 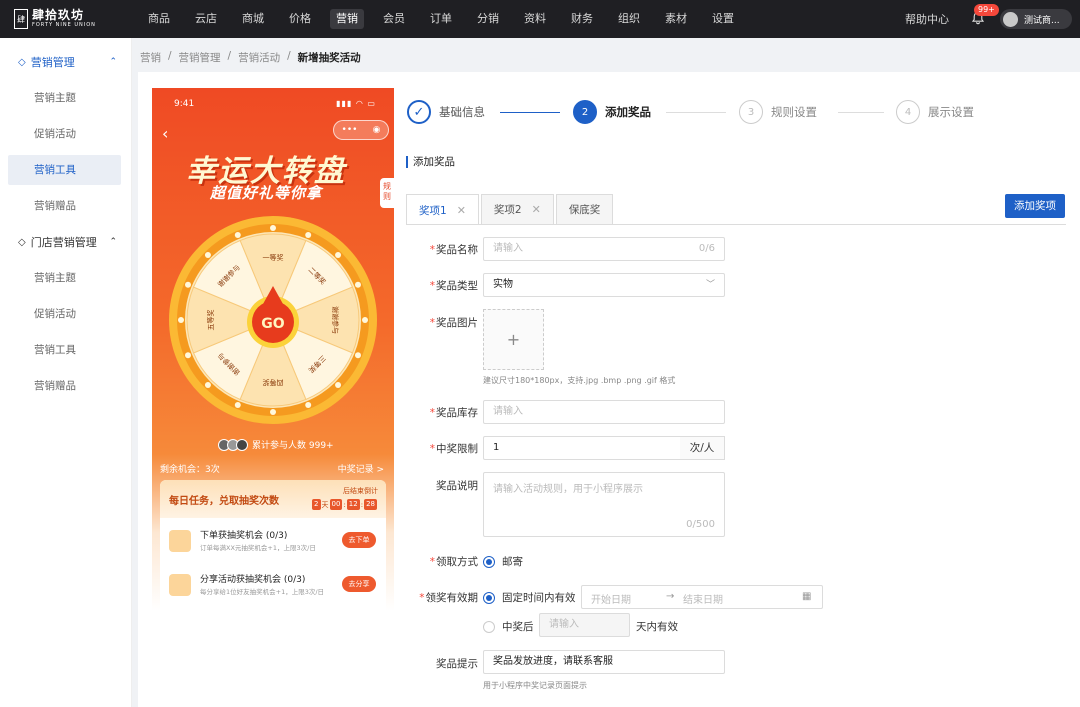 What do you see at coordinates (387, 193) in the screenshot?
I see `rule-tab: 规则` at bounding box center [387, 193].